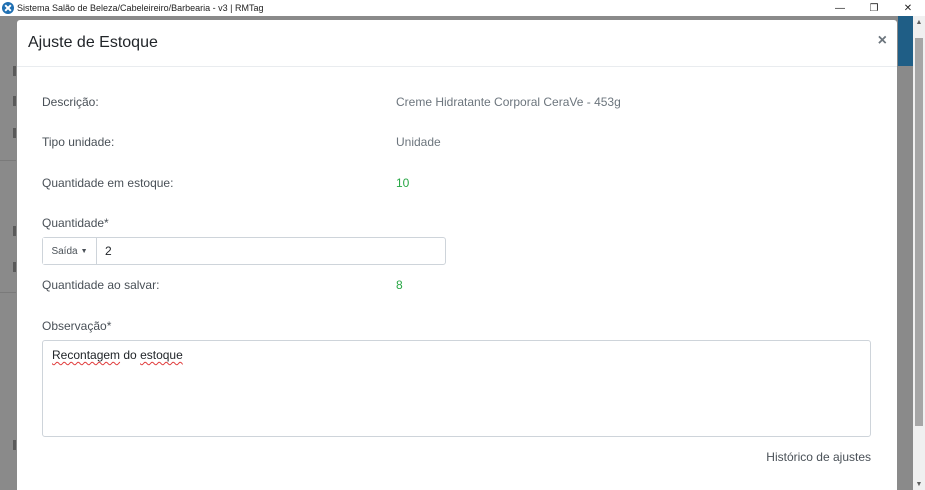  Describe the element at coordinates (130, 355) in the screenshot. I see `observation-text-word: do` at that location.